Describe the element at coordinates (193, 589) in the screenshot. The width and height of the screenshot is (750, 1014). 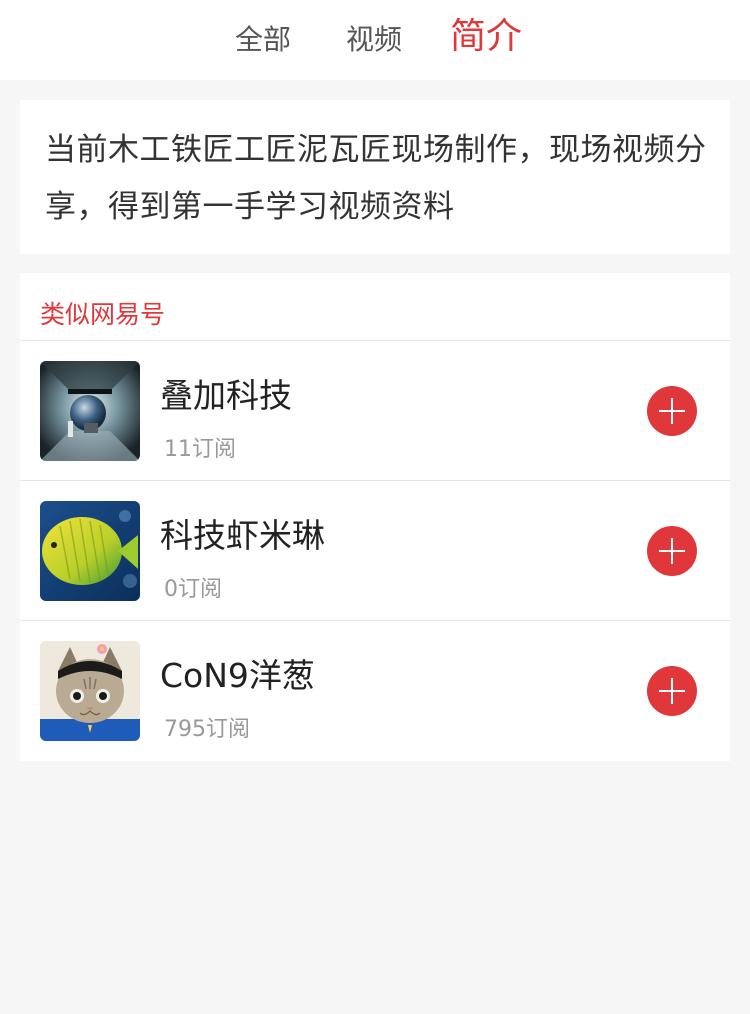
I see `subscriber-count: 0订阅` at that location.